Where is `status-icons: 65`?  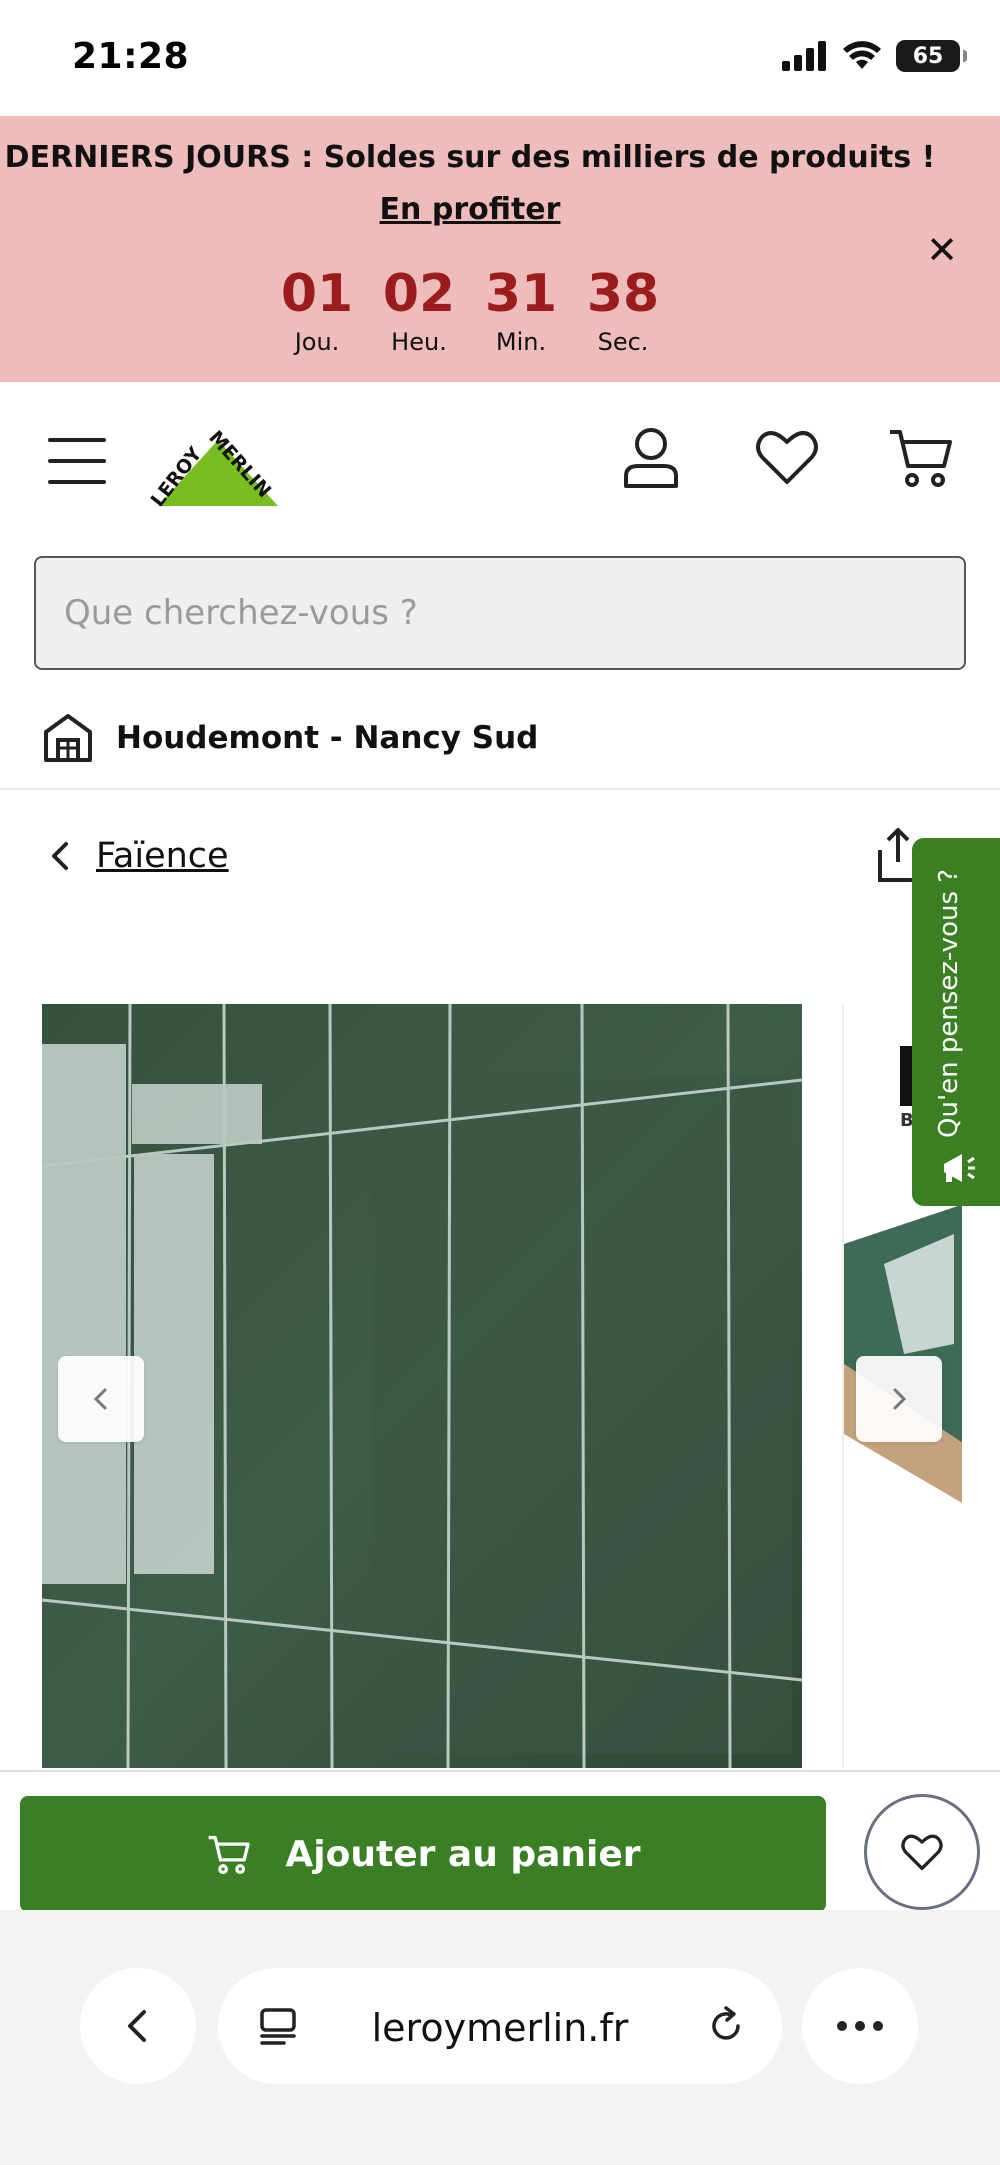
status-icons: 65 is located at coordinates (874, 56).